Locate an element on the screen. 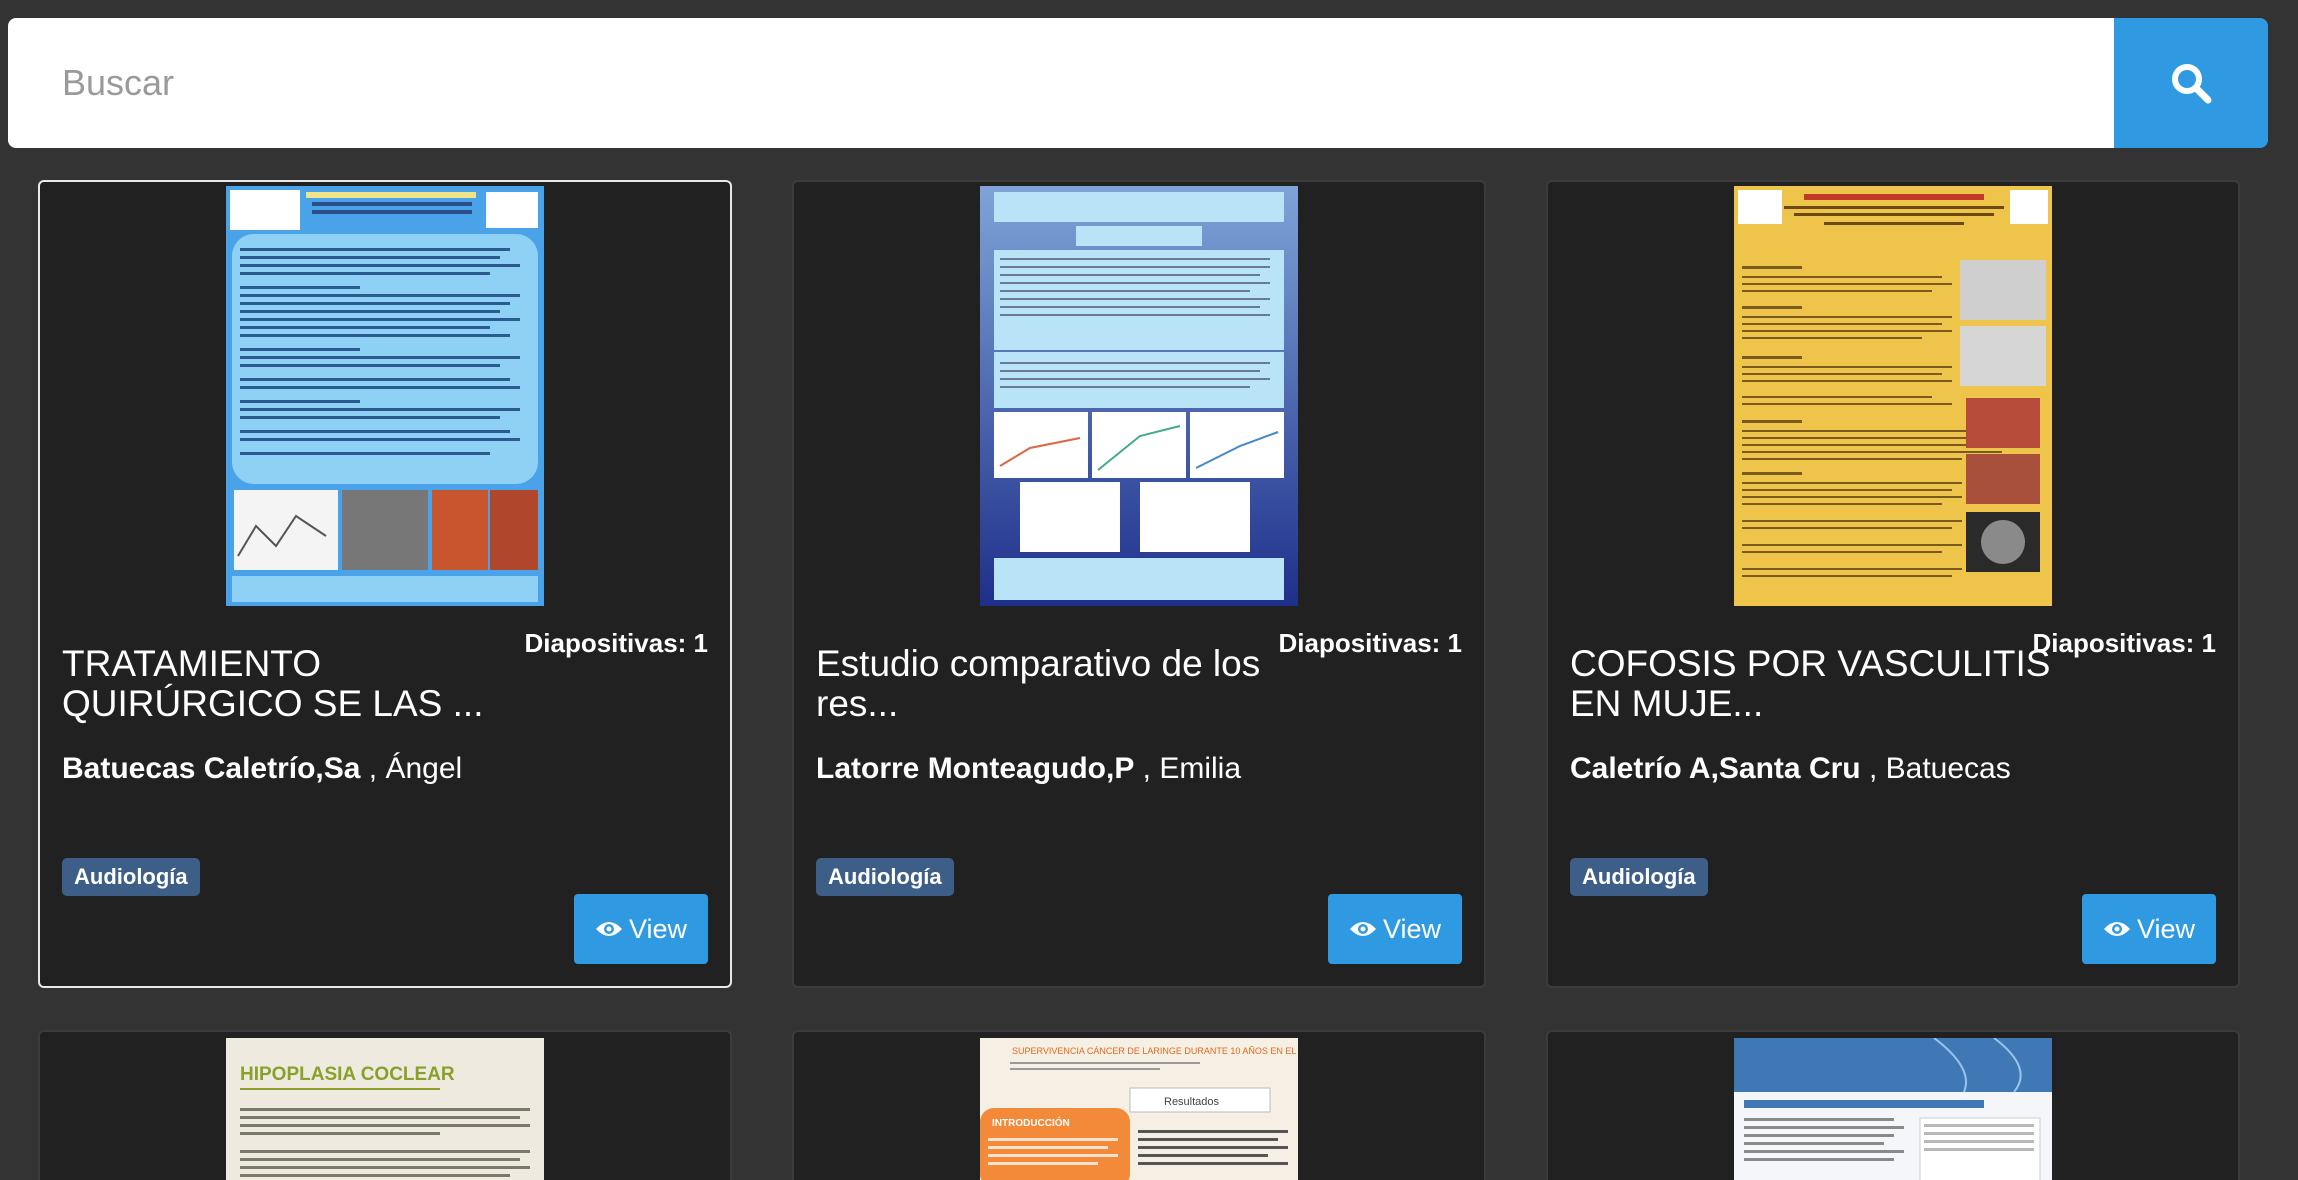 This screenshot has height=1180, width=2298. poster-thumb-section: INTRODUCCIÓN is located at coordinates (1031, 1122).